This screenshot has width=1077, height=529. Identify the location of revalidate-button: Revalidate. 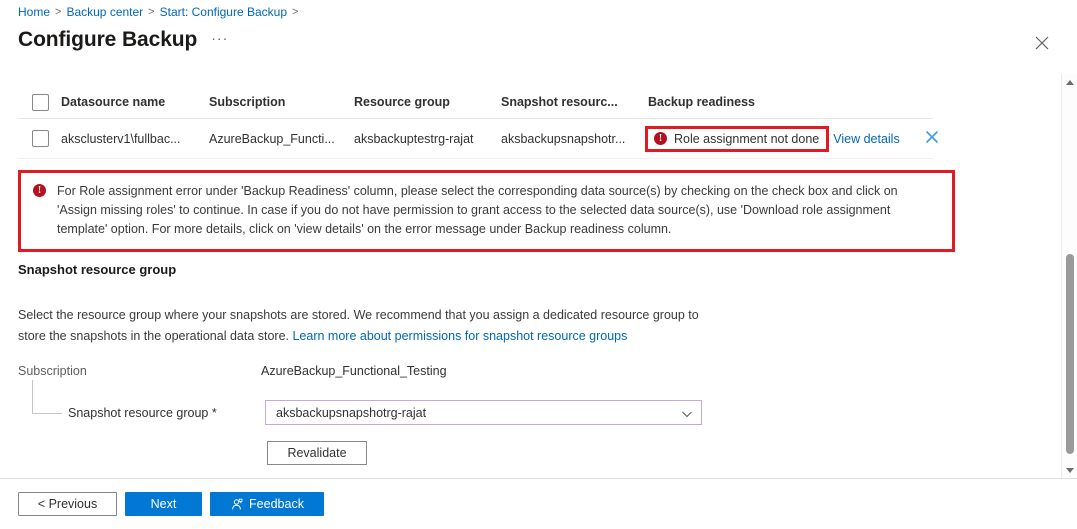
(317, 453).